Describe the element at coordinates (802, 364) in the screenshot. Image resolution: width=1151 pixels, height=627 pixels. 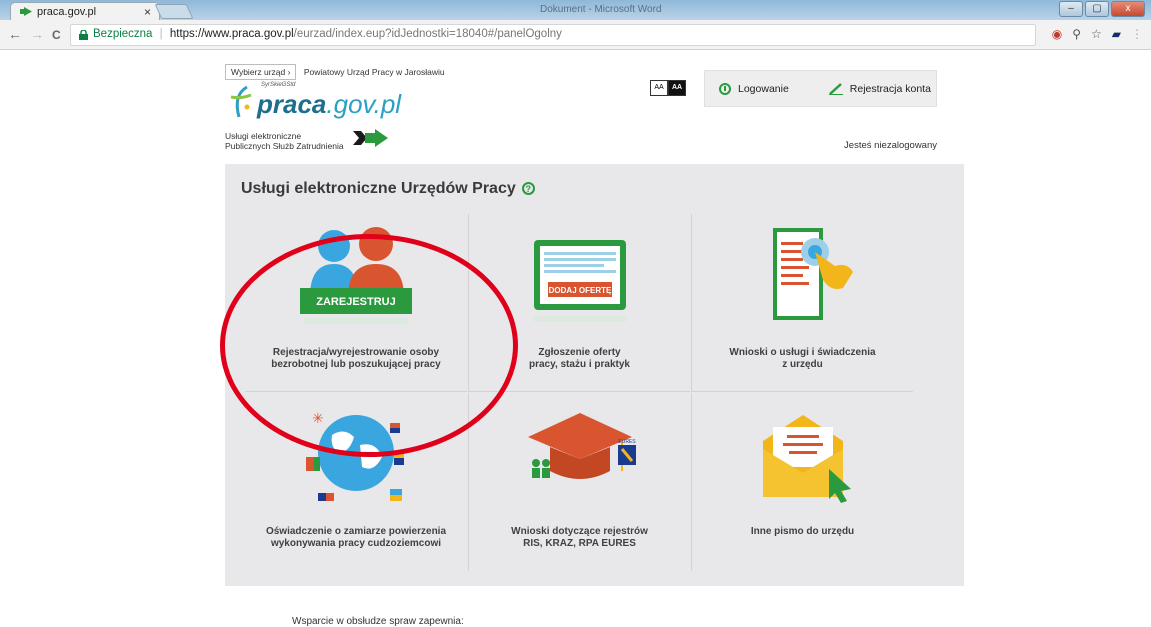
I see `tile-label-line2: z urzędu` at that location.